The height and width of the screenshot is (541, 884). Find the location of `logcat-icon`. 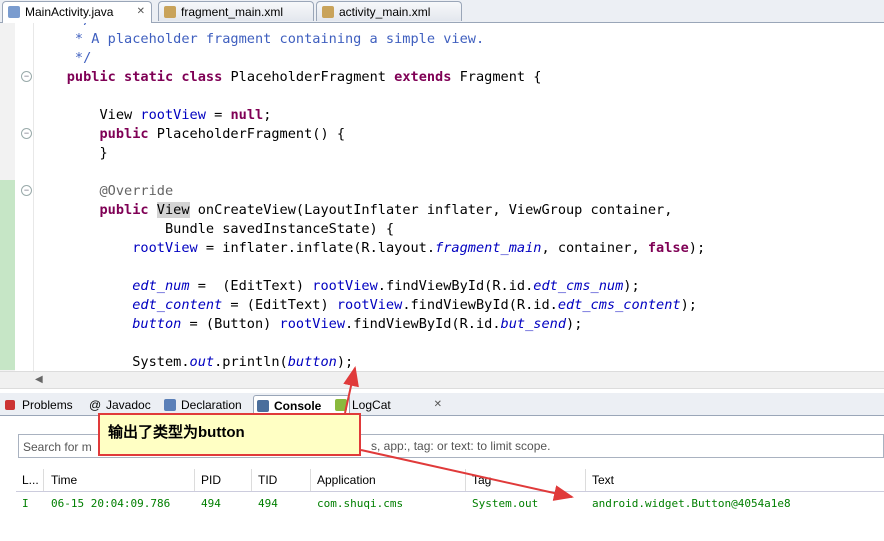

logcat-icon is located at coordinates (341, 405).